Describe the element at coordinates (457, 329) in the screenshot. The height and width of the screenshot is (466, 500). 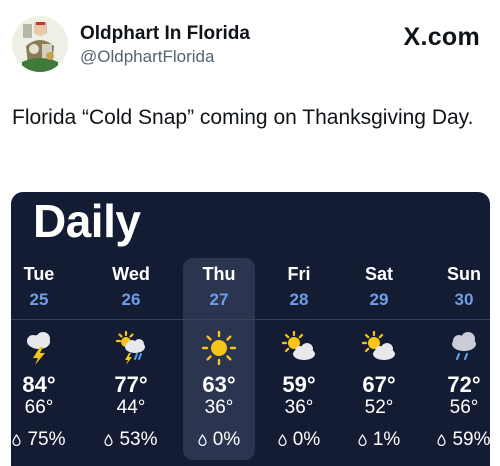
I see `day-column-sun: Sun 30 72° 56° 59%` at that location.